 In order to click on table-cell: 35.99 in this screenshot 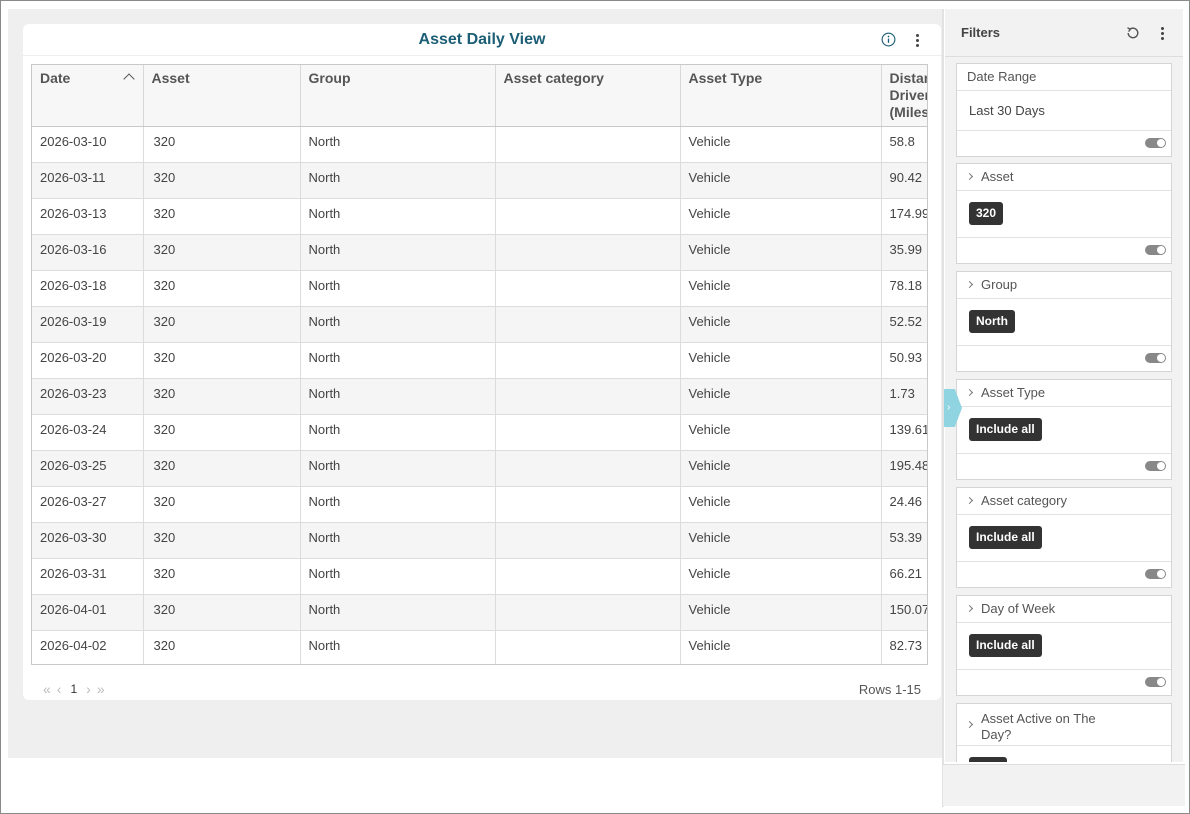, I will do `click(904, 252)`.